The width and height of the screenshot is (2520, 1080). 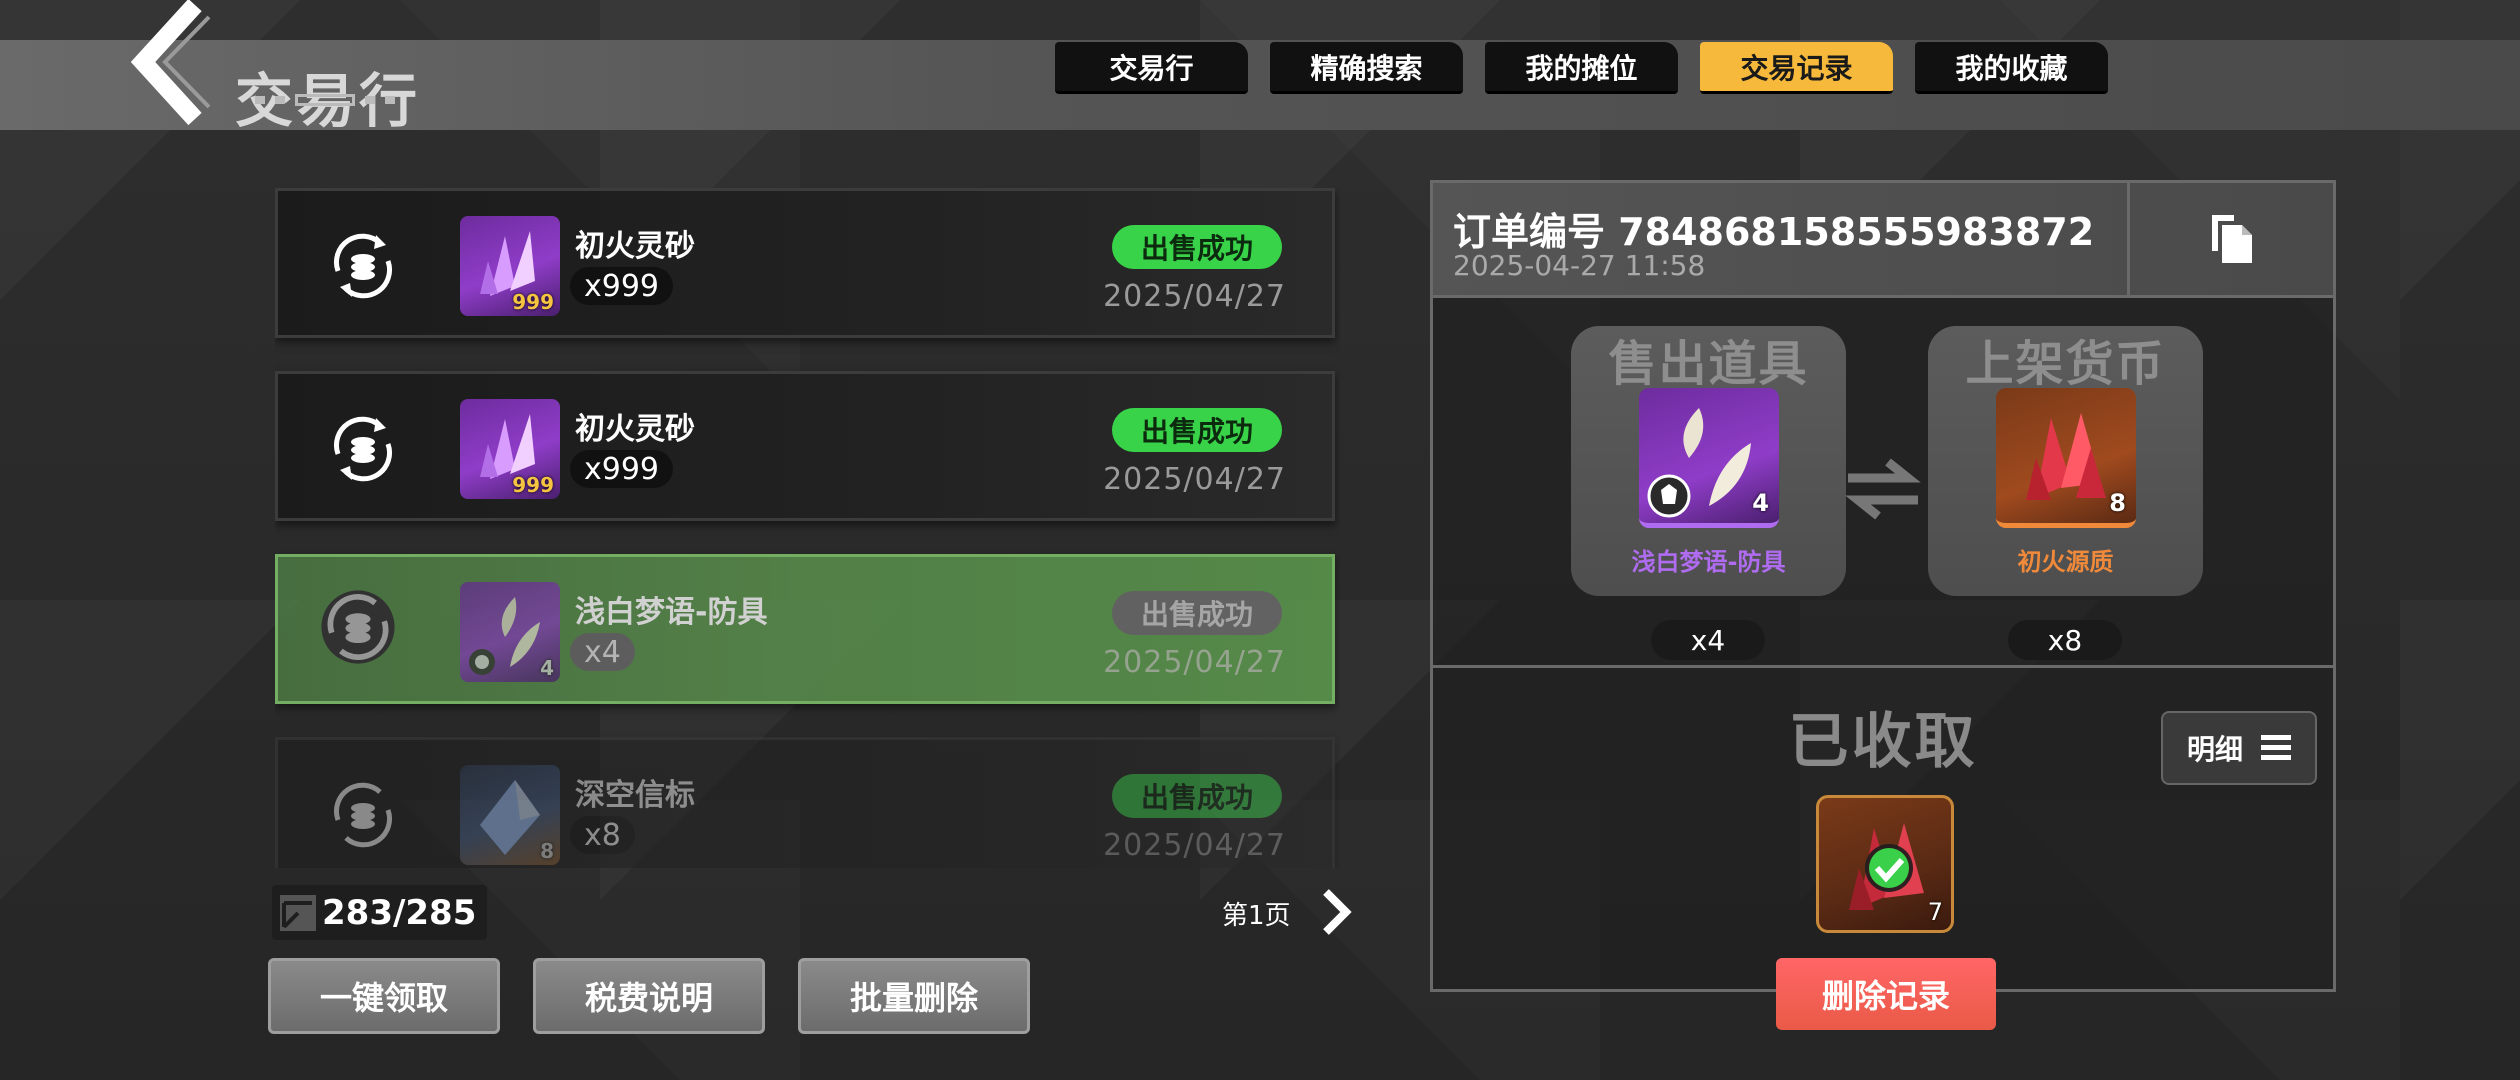 What do you see at coordinates (325, 100) in the screenshot?
I see `title-decoration` at bounding box center [325, 100].